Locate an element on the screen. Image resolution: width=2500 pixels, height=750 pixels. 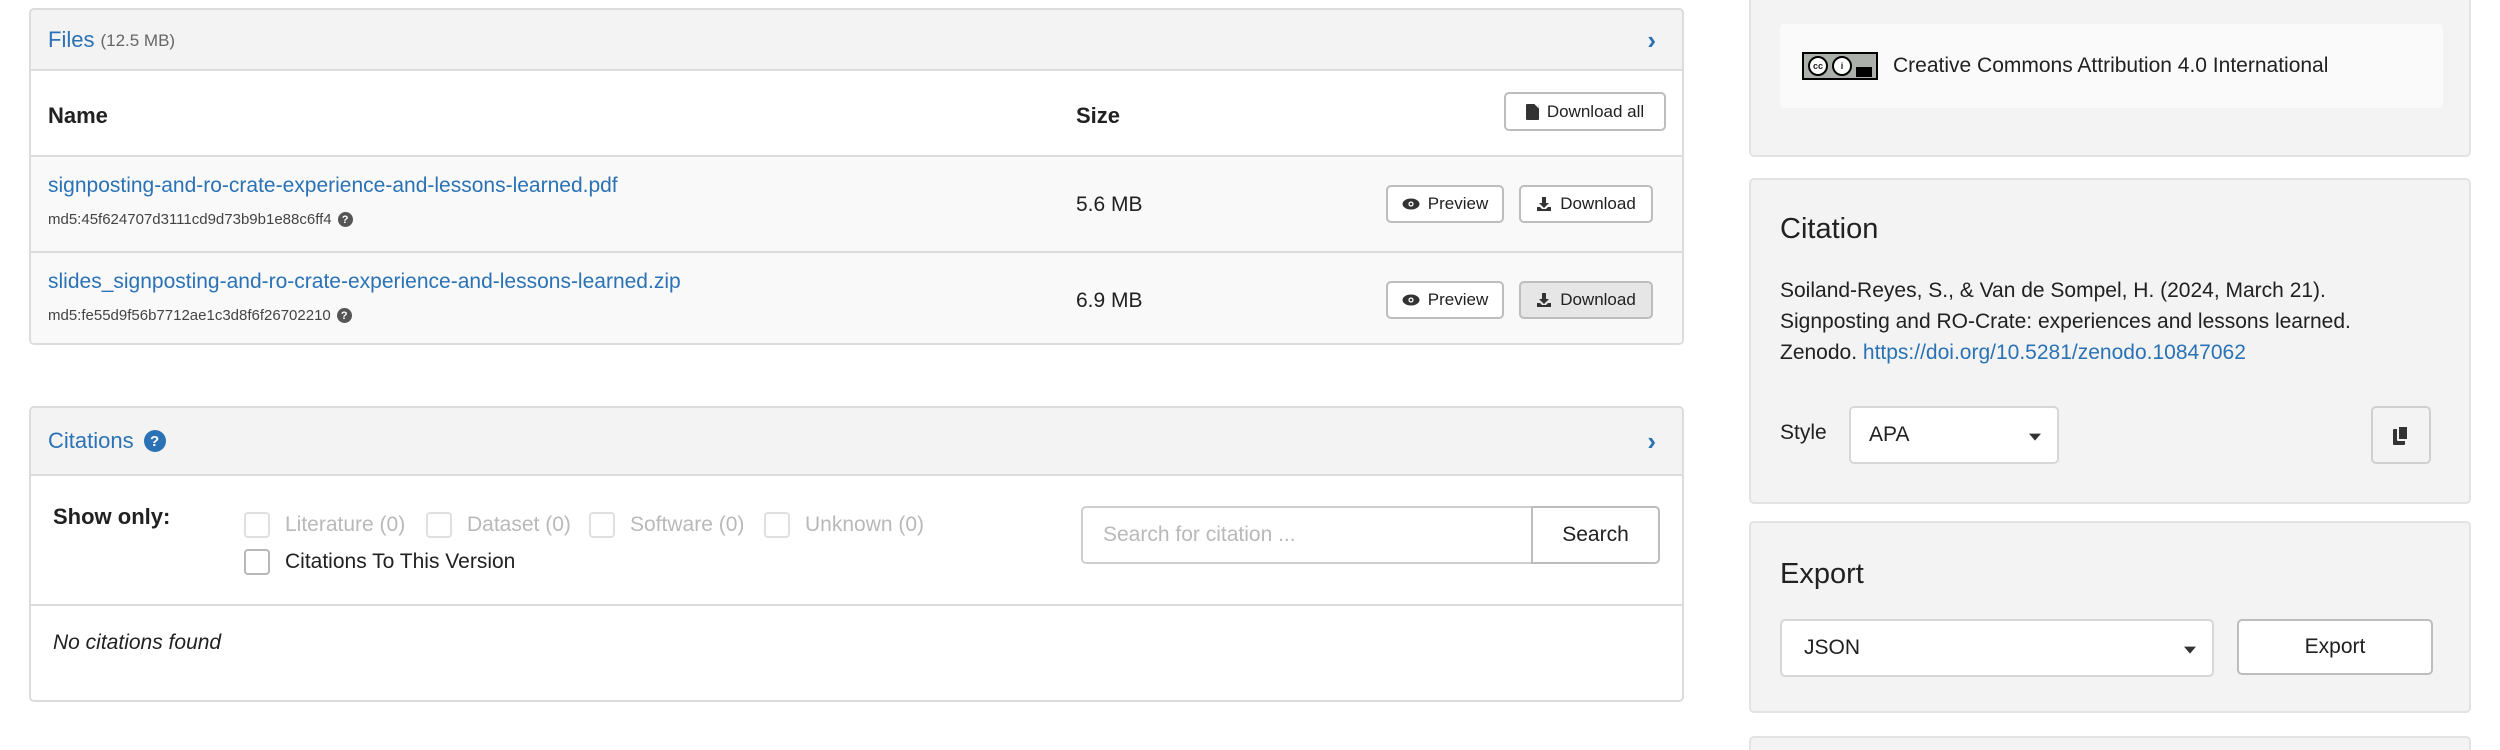
file-archive-icon is located at coordinates (1532, 111).